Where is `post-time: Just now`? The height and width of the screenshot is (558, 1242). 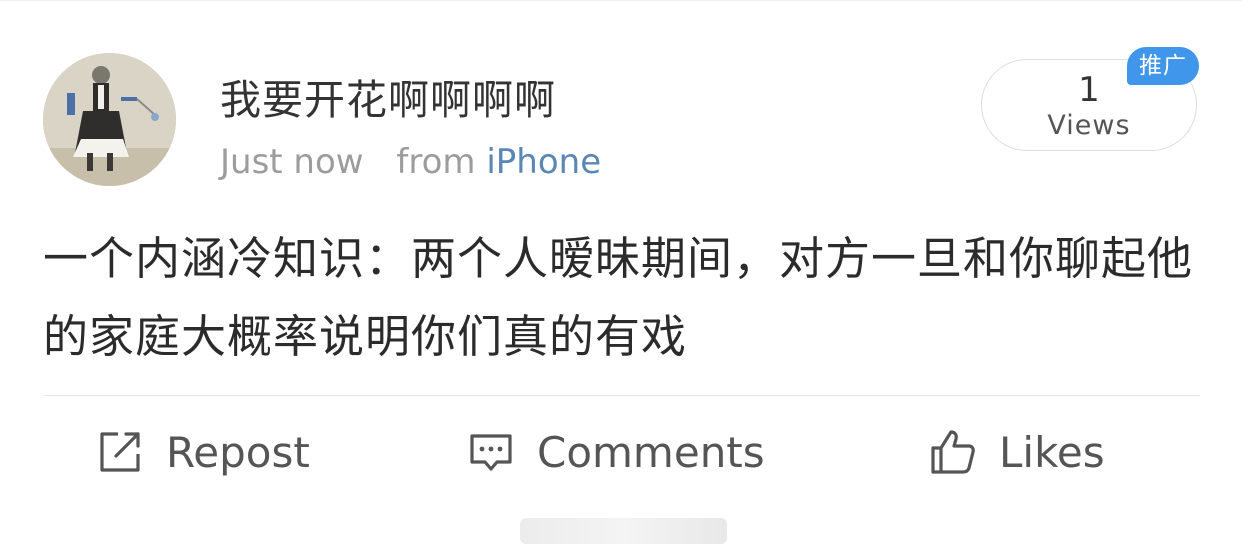 post-time: Just now is located at coordinates (292, 162).